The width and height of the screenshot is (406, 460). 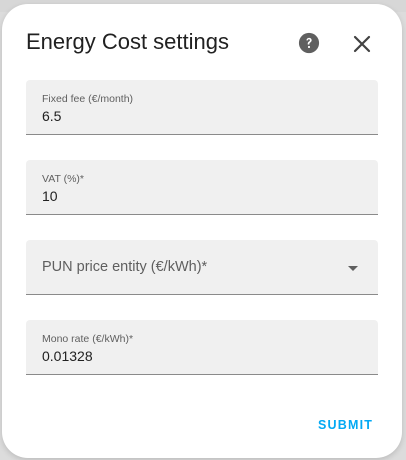 I want to click on chevron-down-icon, so click(x=353, y=268).